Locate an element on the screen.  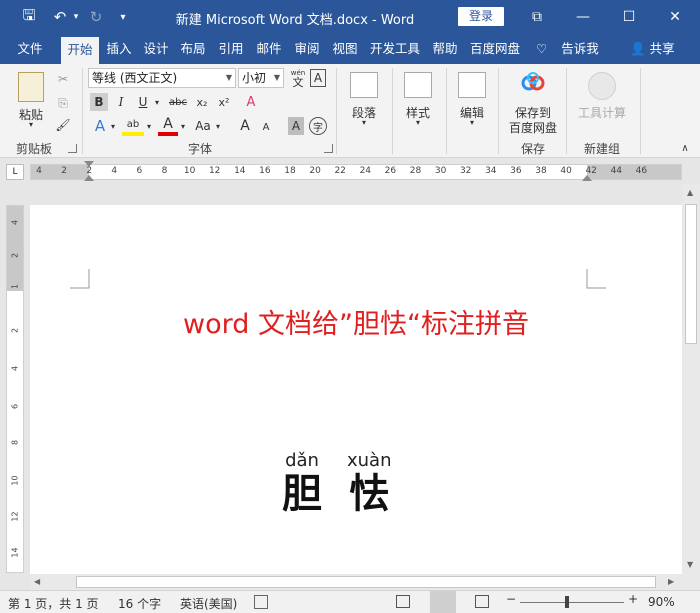
scroll-up-icon: ▲ is located at coordinates (690, 192).